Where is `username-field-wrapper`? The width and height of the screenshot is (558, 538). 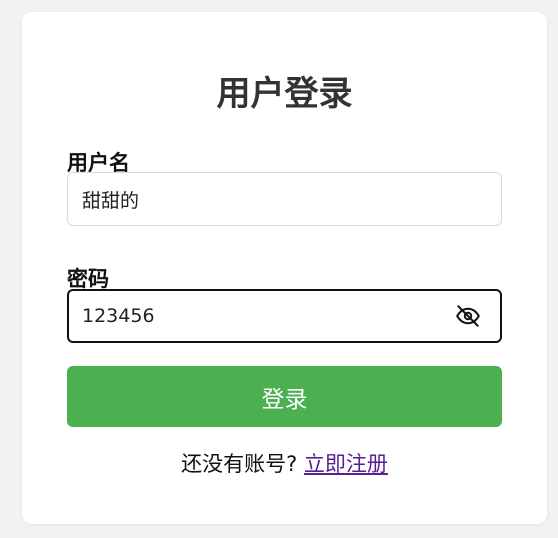 username-field-wrapper is located at coordinates (284, 199).